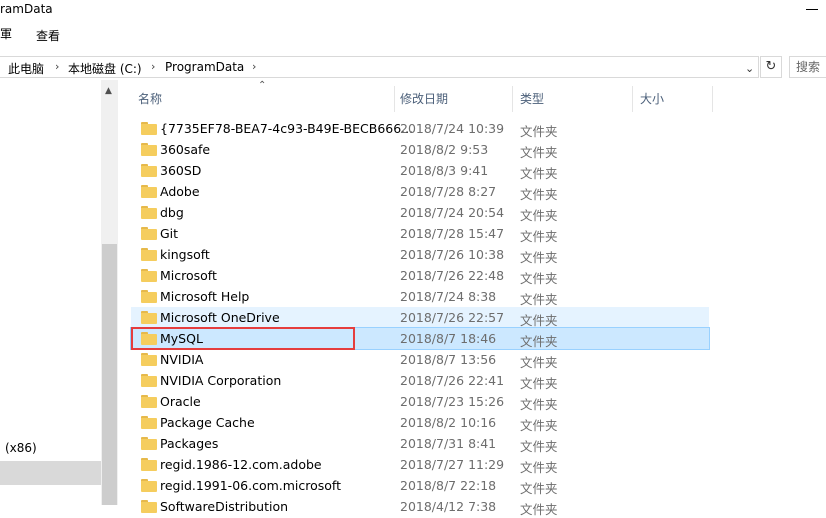 This screenshot has height=518, width=826. What do you see at coordinates (452, 317) in the screenshot?
I see `file-modified-date: 2018/7/26 22:57` at bounding box center [452, 317].